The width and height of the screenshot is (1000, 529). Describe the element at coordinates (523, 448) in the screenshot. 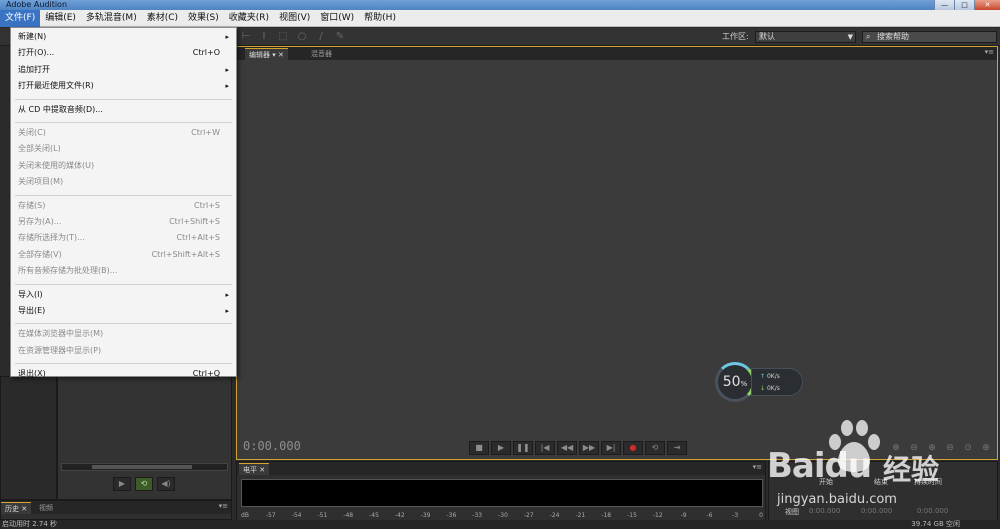

I see `pause-button: ❚❚` at that location.